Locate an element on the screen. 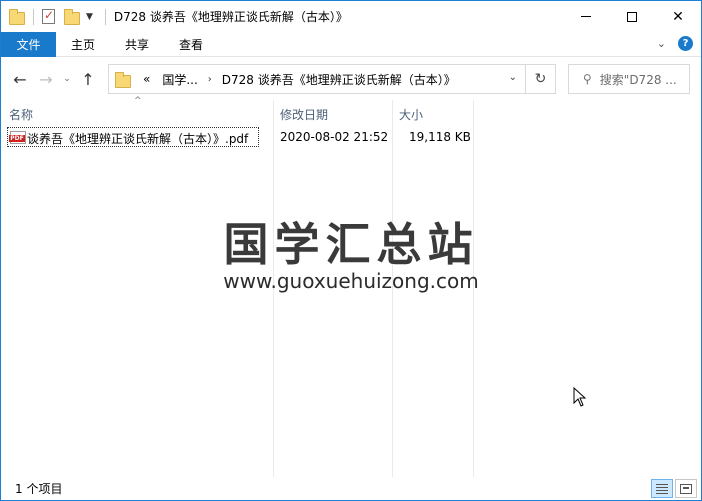 This screenshot has height=501, width=702. minimize-icon is located at coordinates (586, 16).